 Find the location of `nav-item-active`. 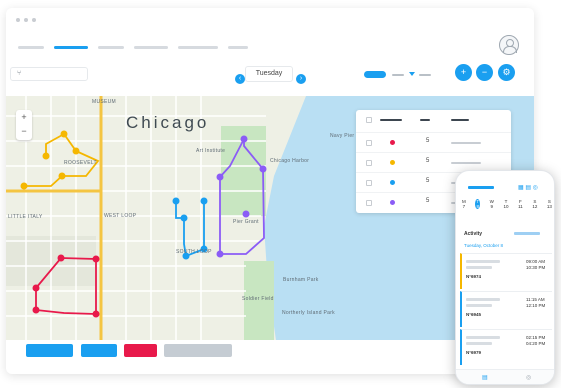

nav-item-active is located at coordinates (71, 47).